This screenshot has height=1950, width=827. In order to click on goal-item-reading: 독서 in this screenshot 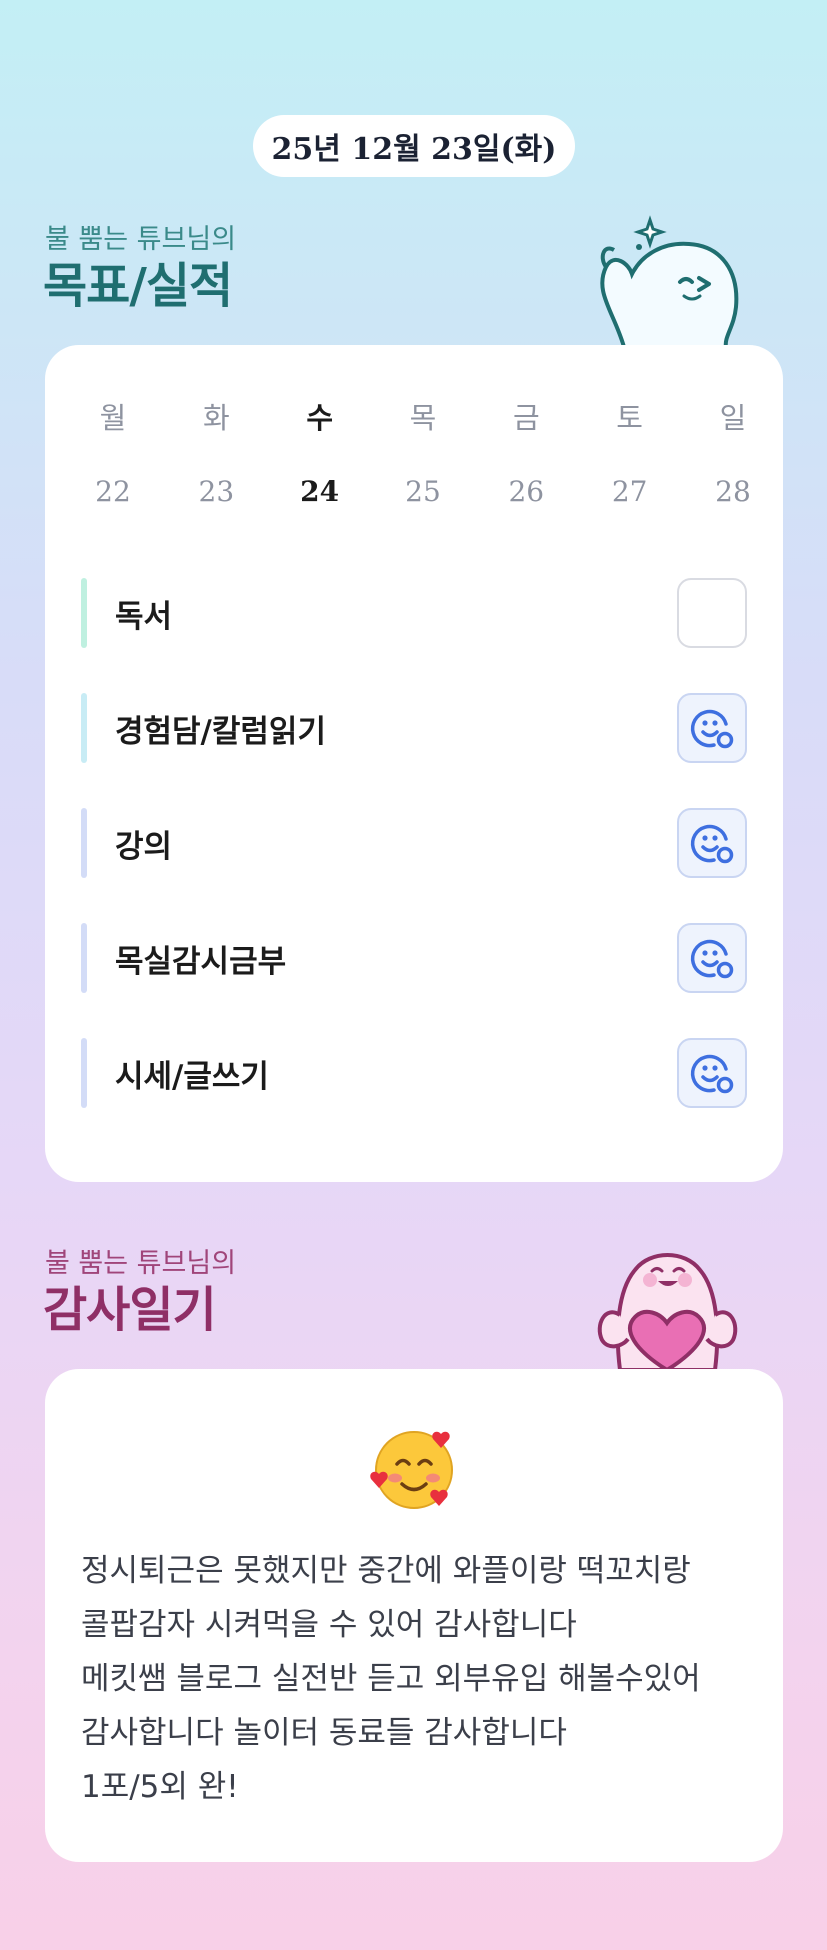, I will do `click(414, 613)`.